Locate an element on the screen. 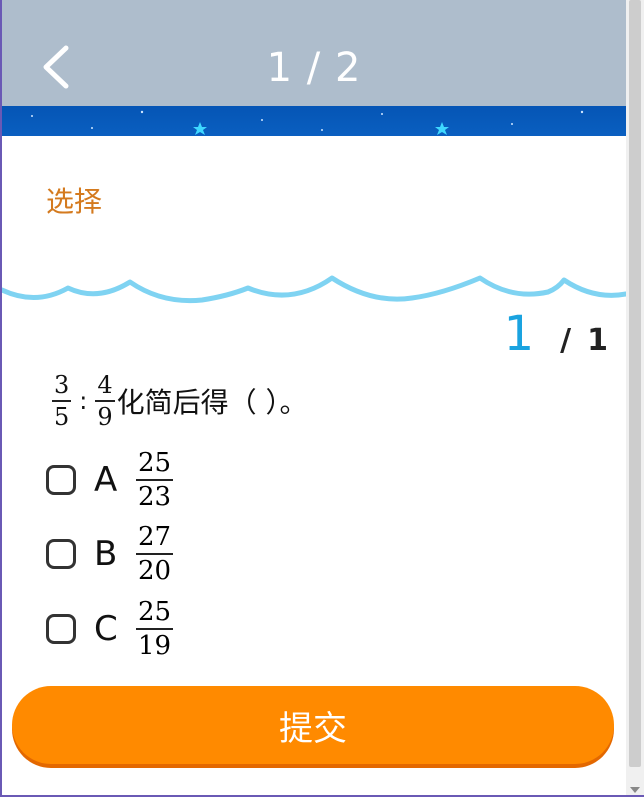 The image size is (644, 797). submit-button: 提交 is located at coordinates (313, 725).